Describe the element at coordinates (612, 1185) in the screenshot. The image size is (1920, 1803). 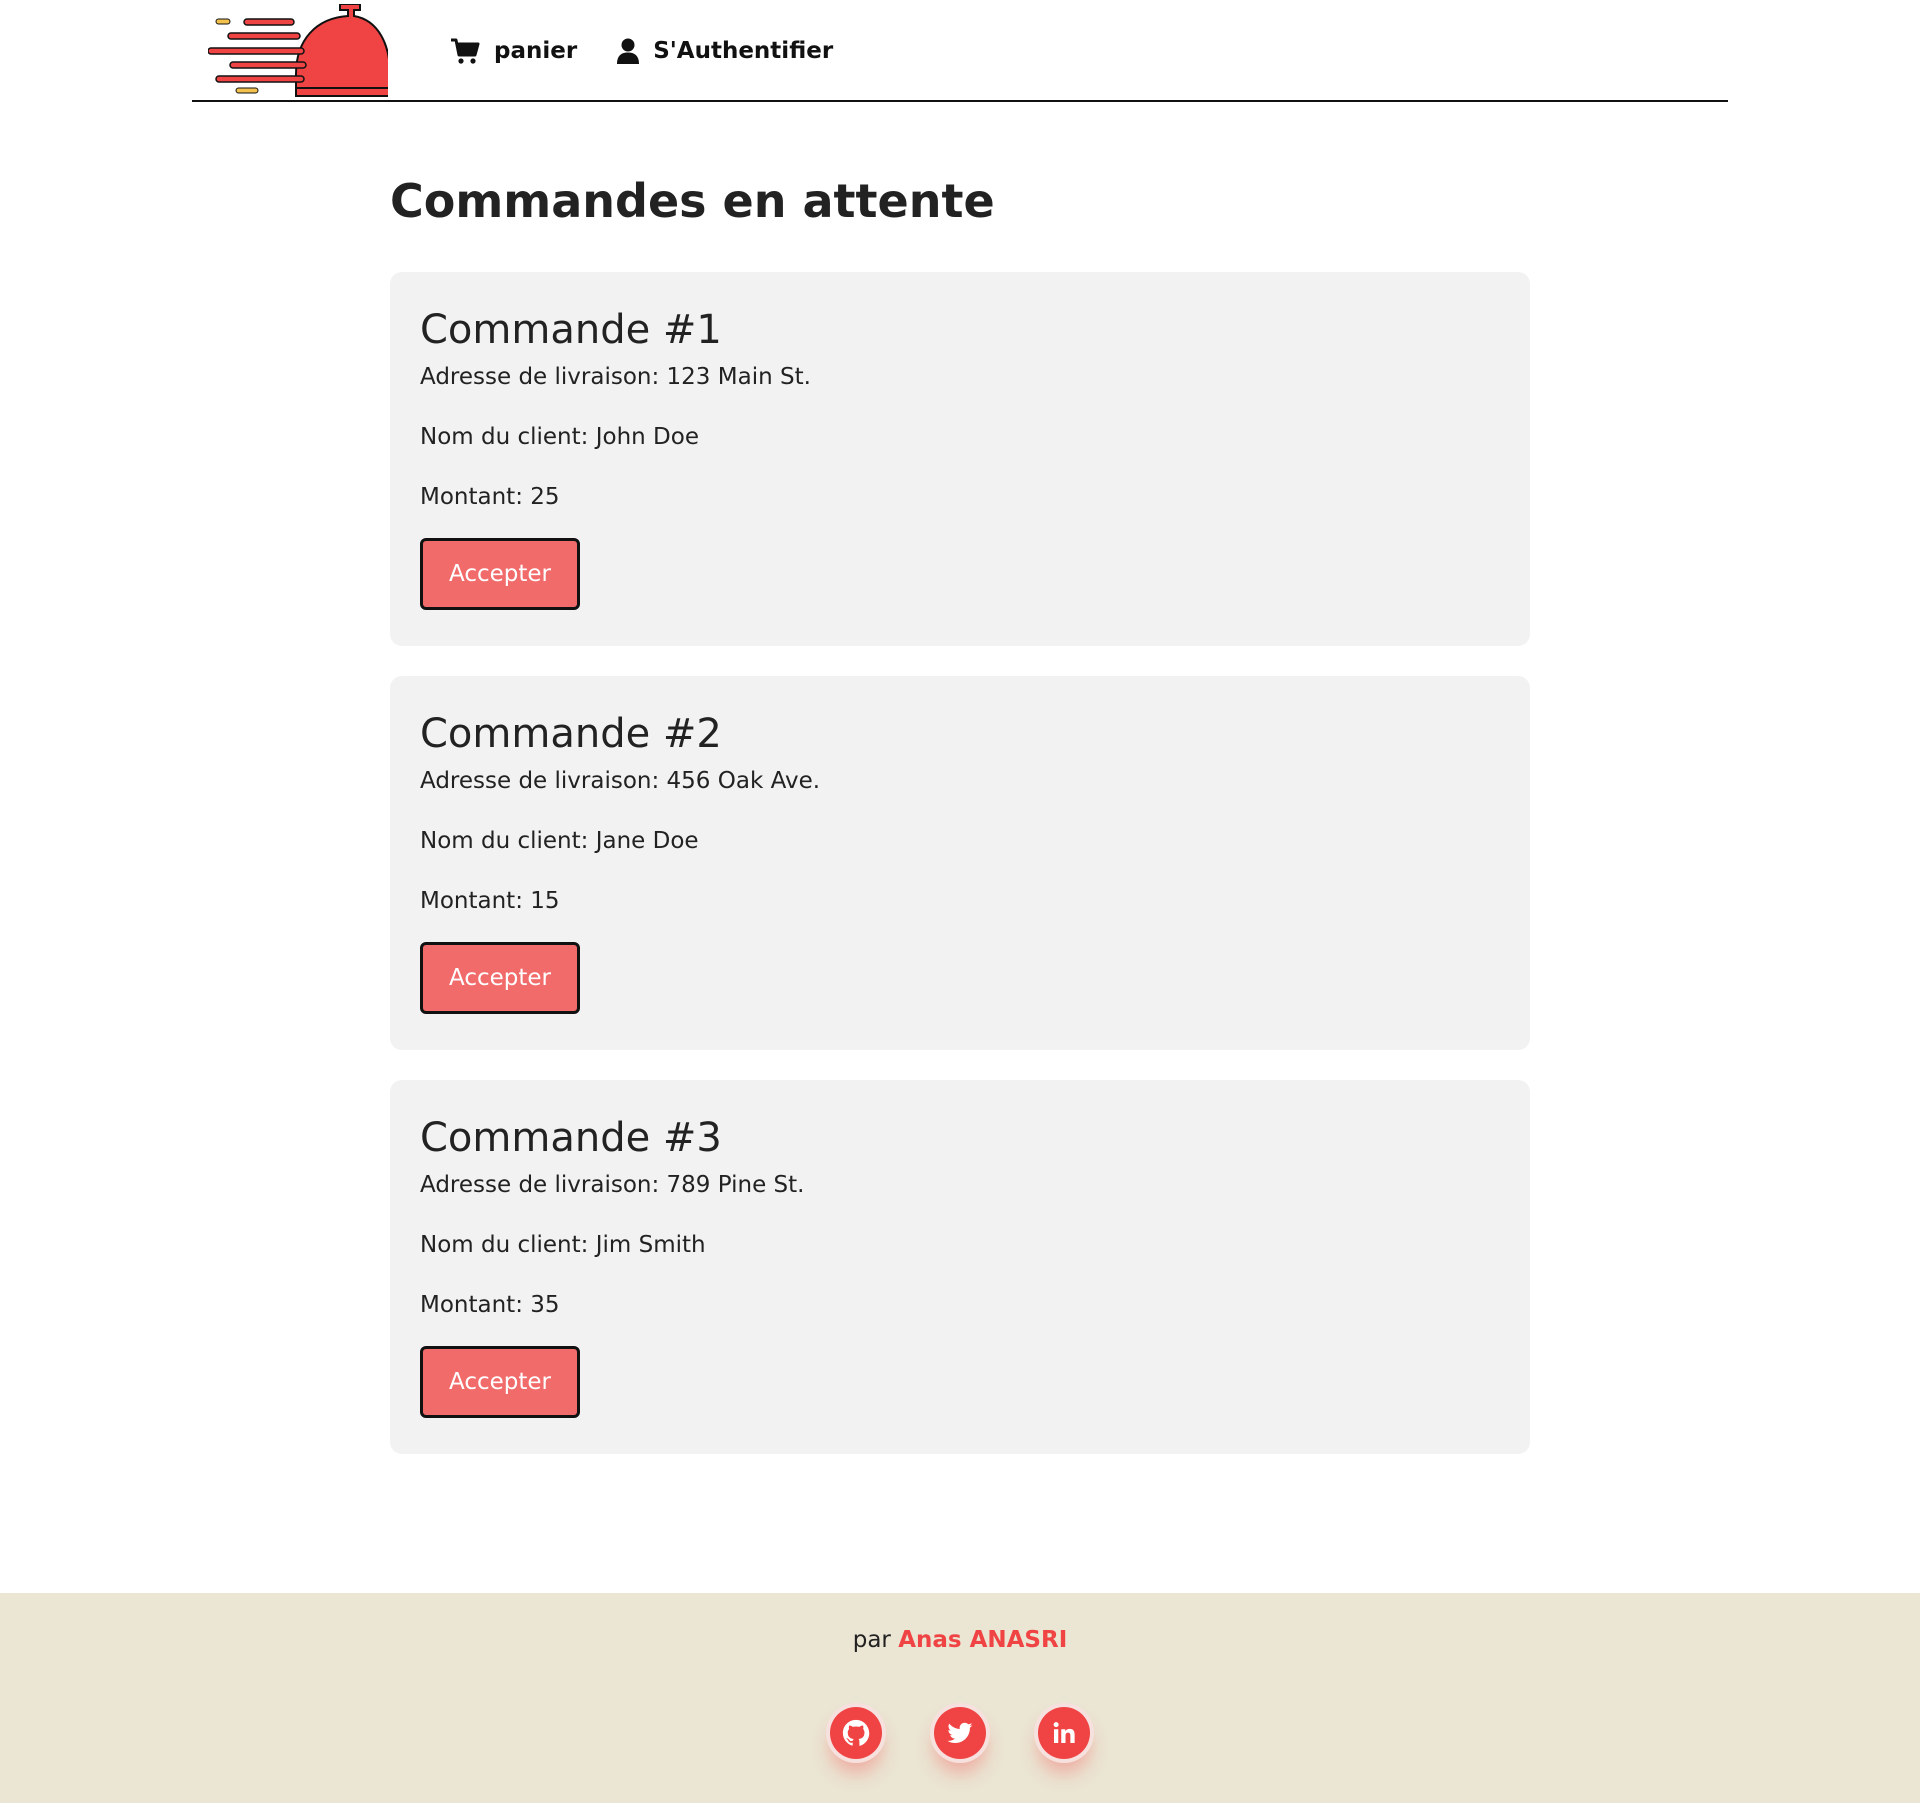
I see `order-address: Adresse de livraison: 789 Pine St.` at that location.